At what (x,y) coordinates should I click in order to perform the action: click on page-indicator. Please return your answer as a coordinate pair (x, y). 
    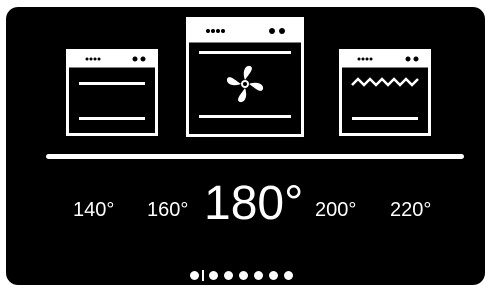
    Looking at the image, I should click on (241, 275).